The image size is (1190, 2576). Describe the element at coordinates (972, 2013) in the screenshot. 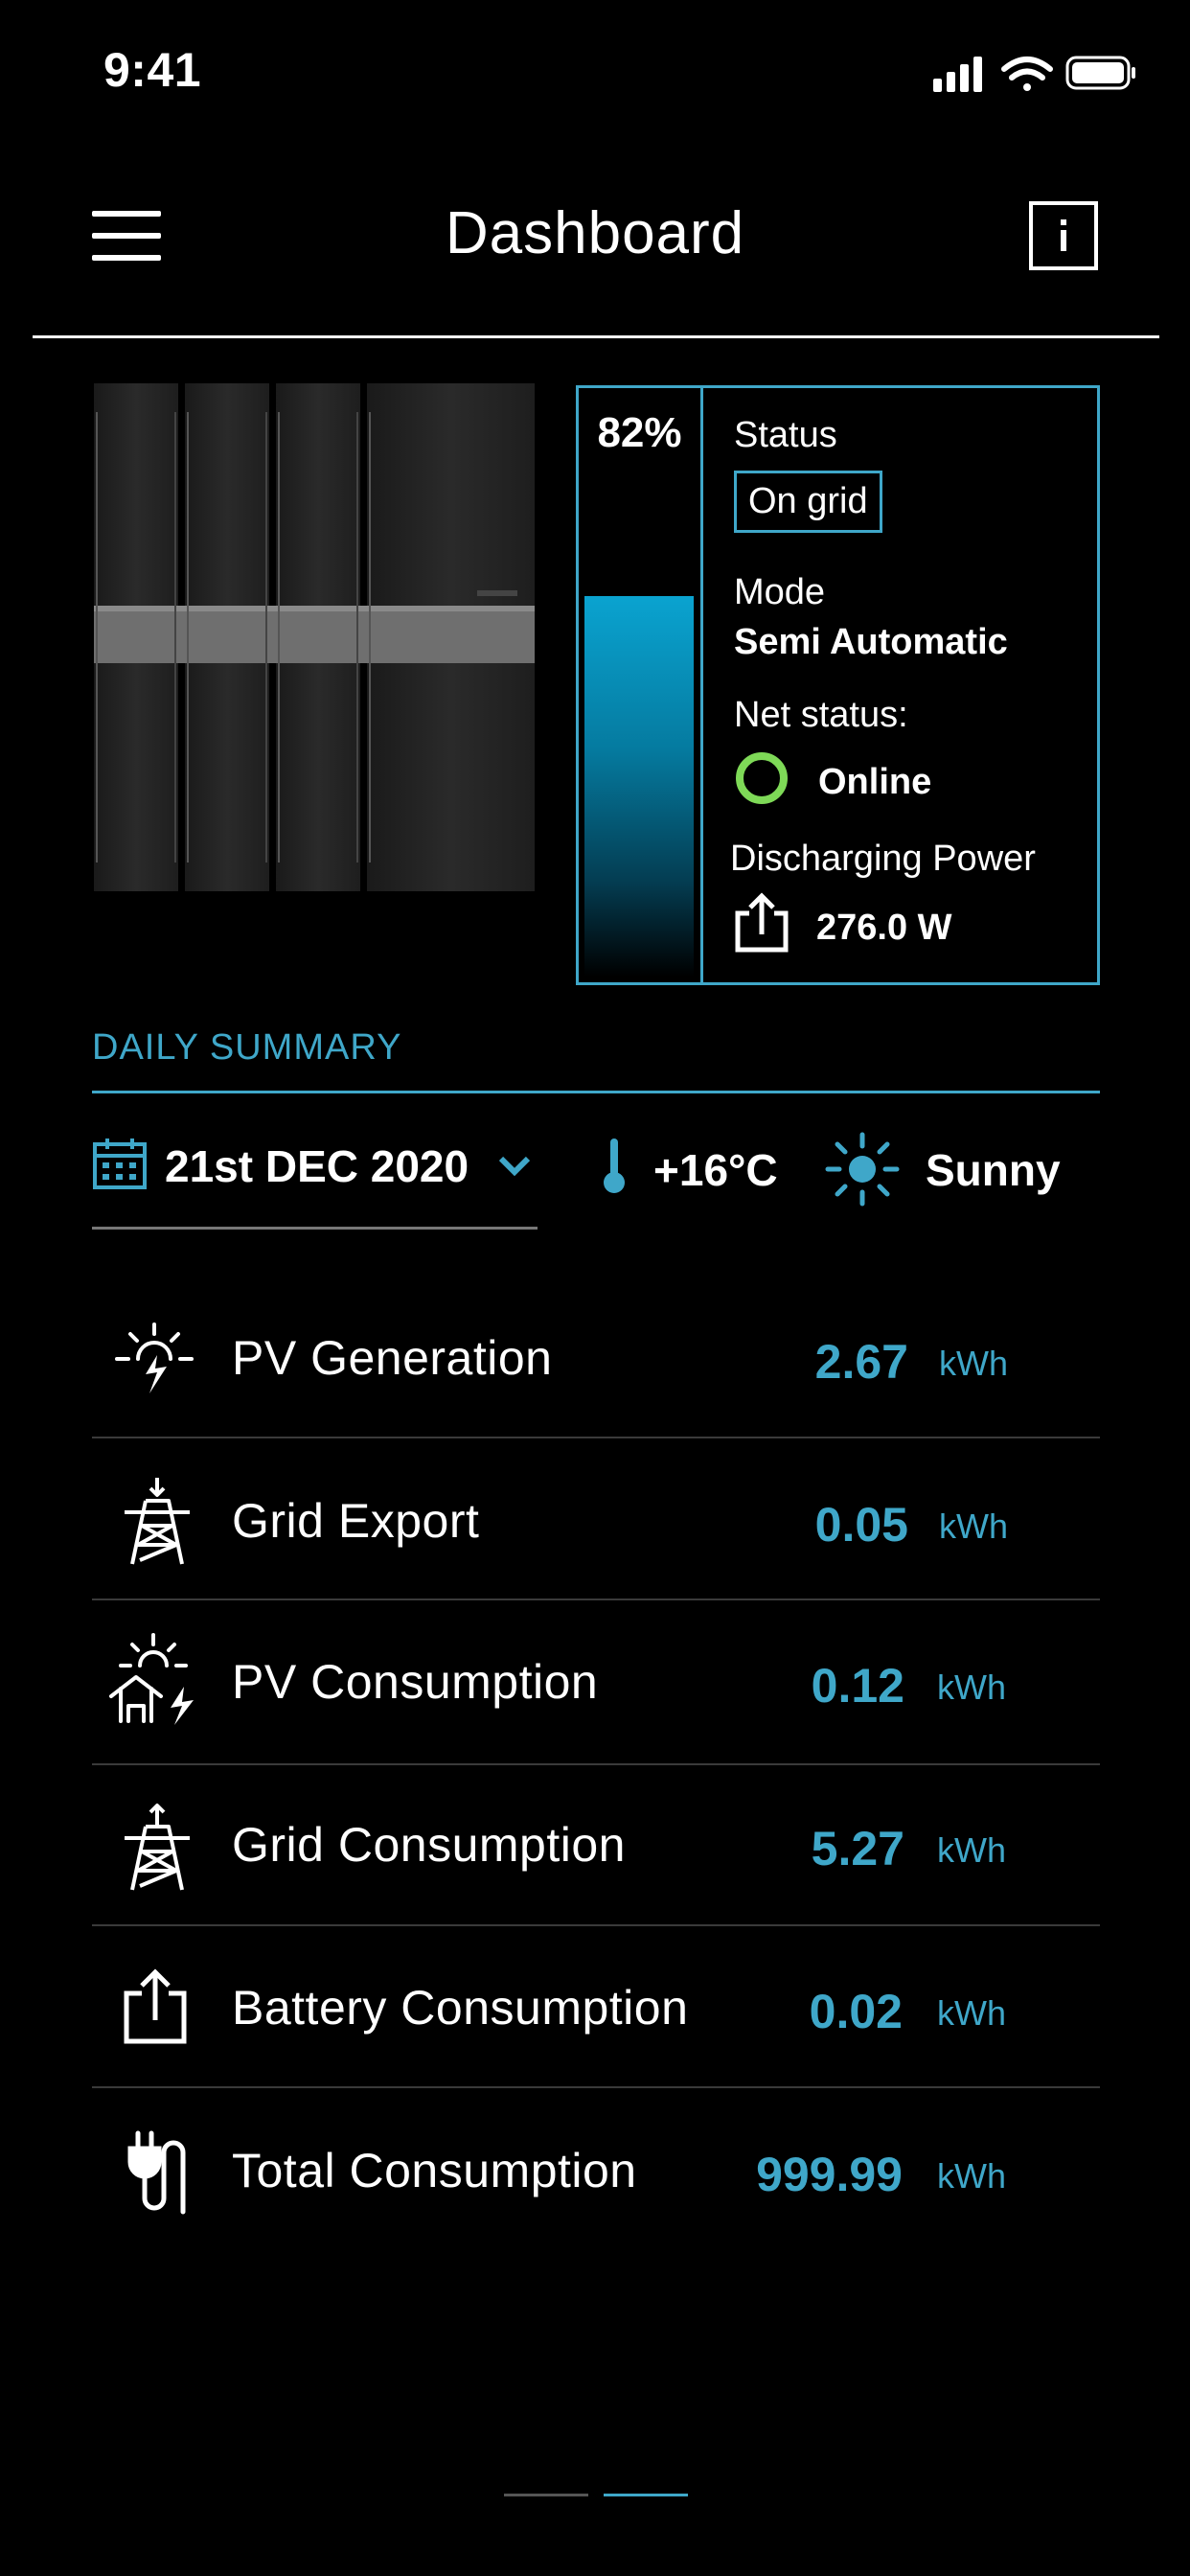

I see `row-unit-battery-consumption: kWh` at that location.